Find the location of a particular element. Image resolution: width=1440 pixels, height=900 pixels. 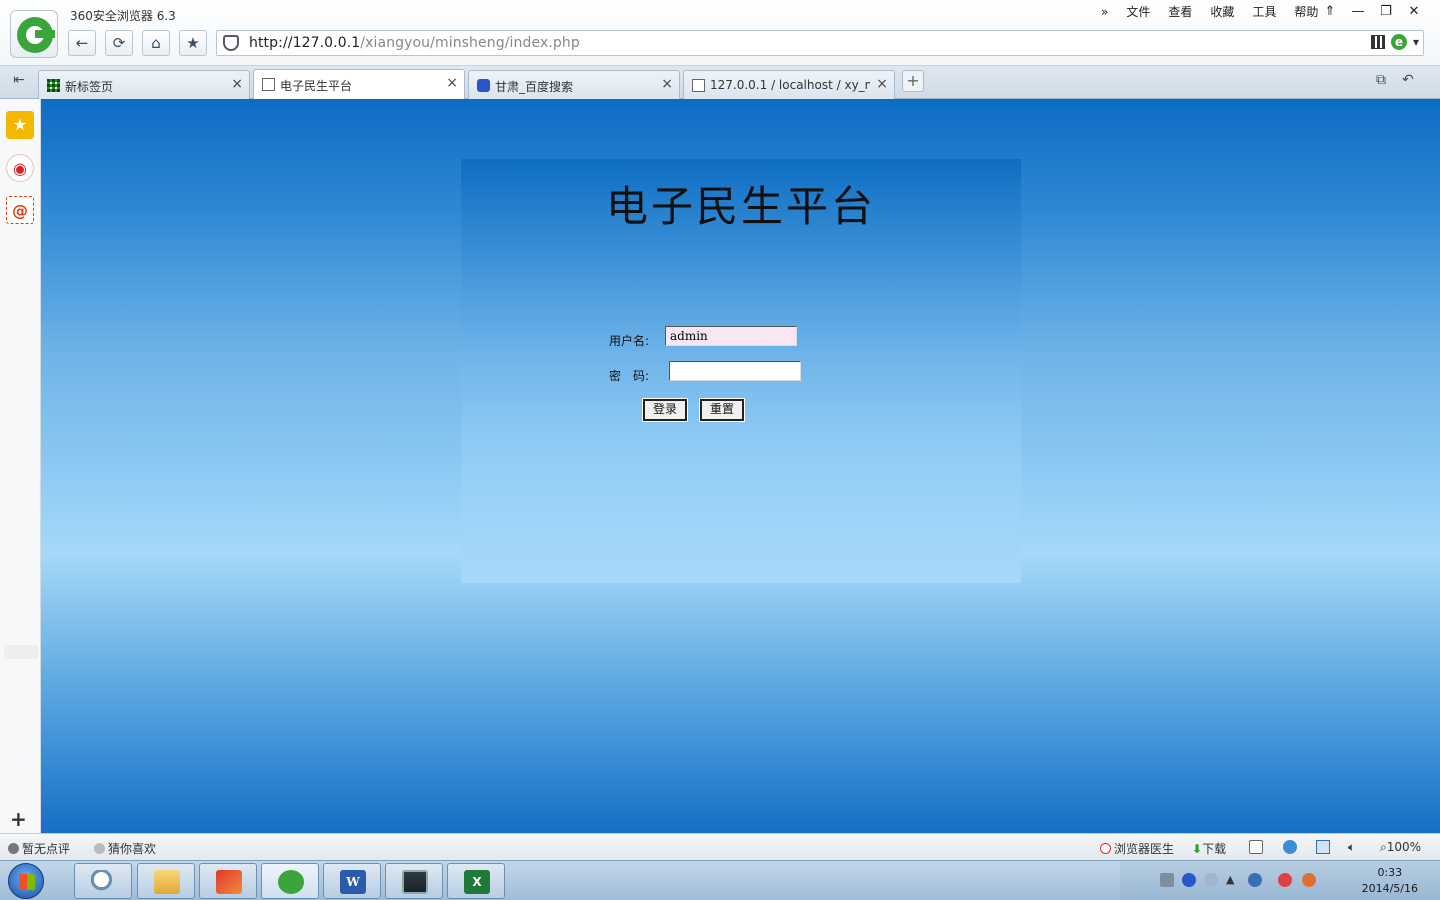

tab-label: 甘肃_百度搜索 is located at coordinates (534, 87).